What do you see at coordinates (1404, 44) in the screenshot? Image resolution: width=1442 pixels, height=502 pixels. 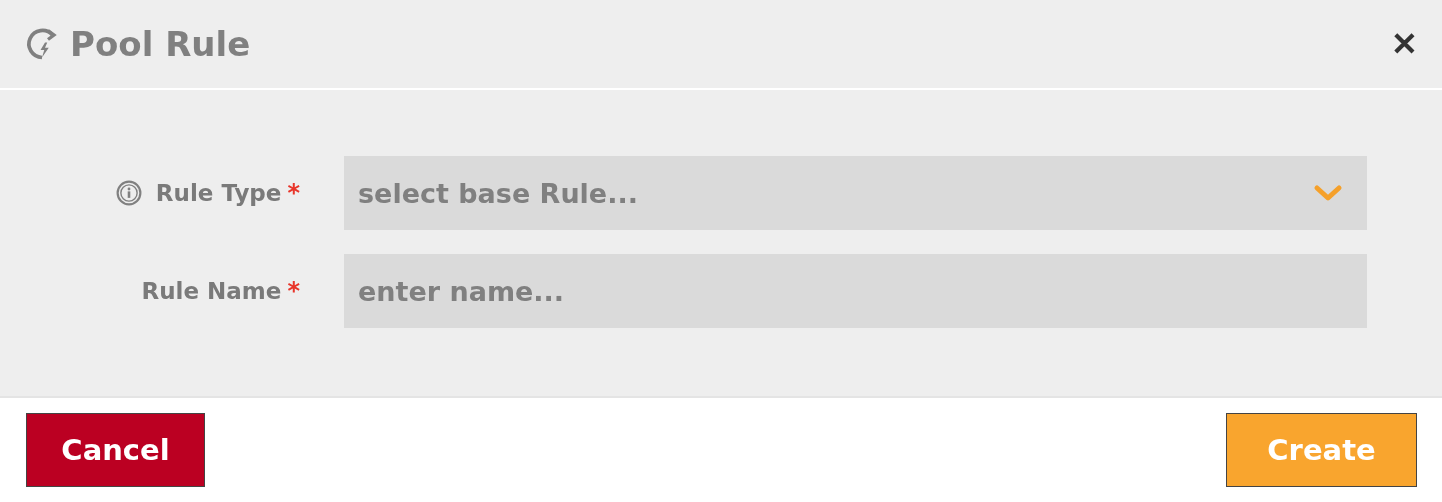 I see `close-button: ✕` at bounding box center [1404, 44].